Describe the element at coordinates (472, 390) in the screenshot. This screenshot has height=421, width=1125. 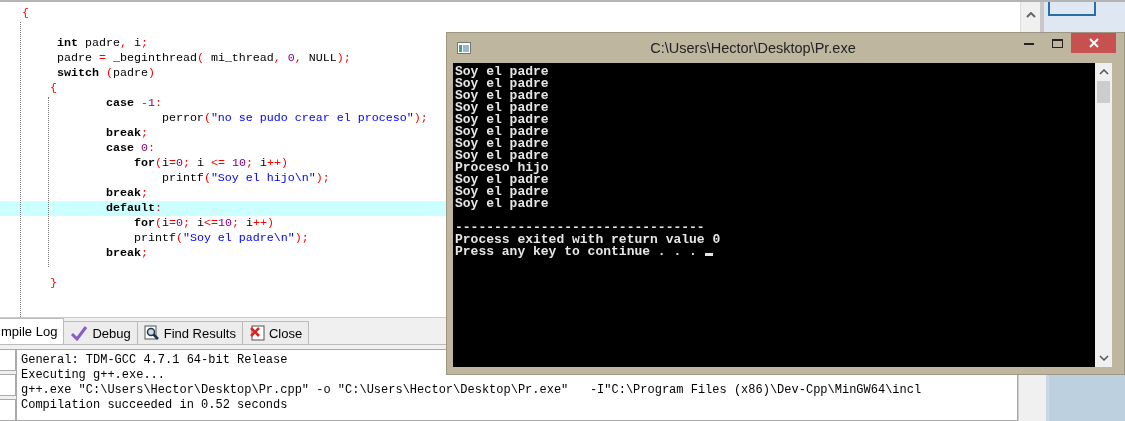
I see `log-line: g++.exe "C:\Users\Hector\Desktop\Pr.cpp" -o "C:\Users\Hector\Desktop\Pr.exe" -I"C:\Program Files (x86)\Dev-Cpp\MinGW64\incl` at that location.